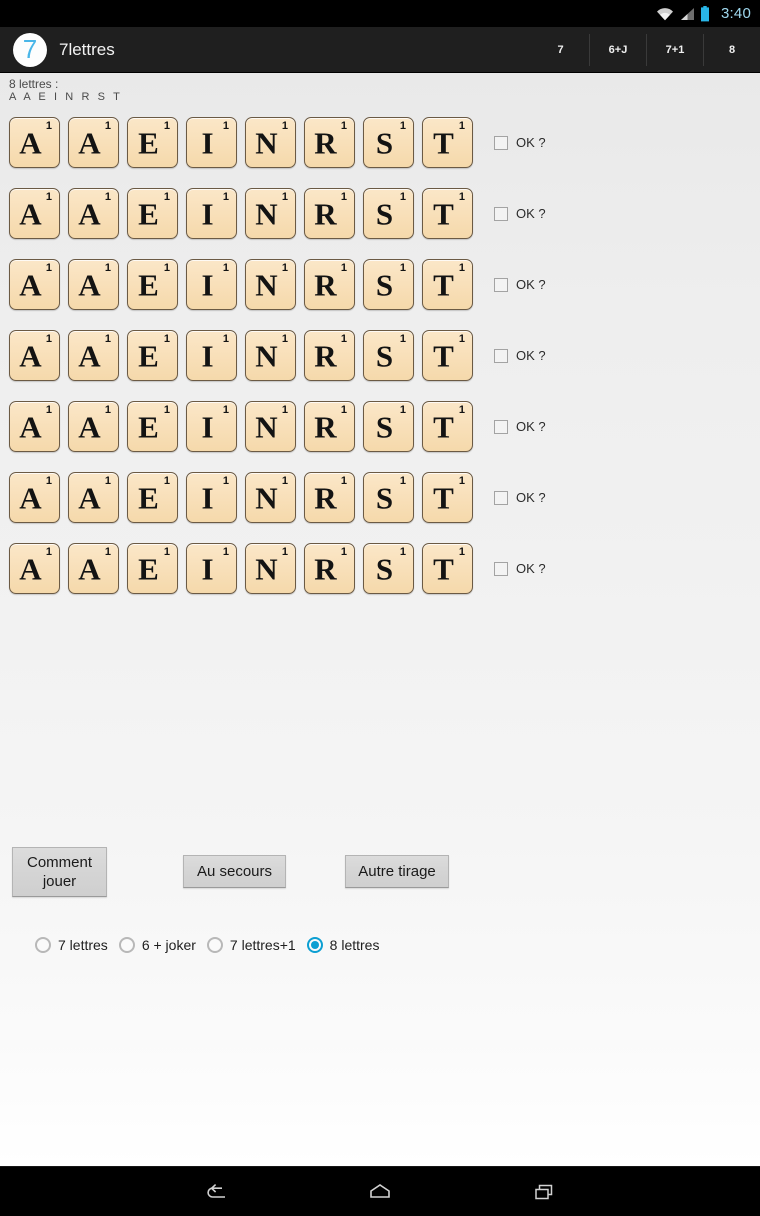 The height and width of the screenshot is (1216, 760). I want to click on home-button, so click(380, 1192).